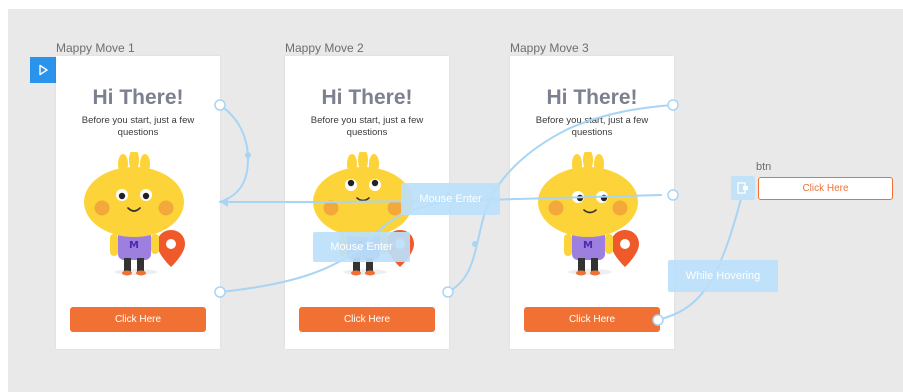 This screenshot has width=903, height=392. I want to click on trigger-mouse-enter-1: Mouse Enter, so click(361, 247).